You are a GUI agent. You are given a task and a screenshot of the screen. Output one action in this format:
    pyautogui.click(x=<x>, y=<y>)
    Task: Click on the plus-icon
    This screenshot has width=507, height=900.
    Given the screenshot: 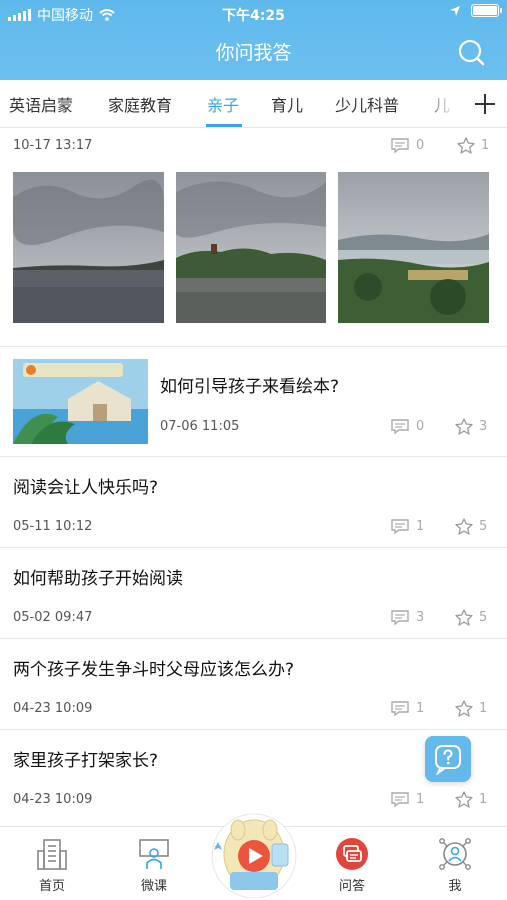 What is the action you would take?
    pyautogui.click(x=484, y=103)
    